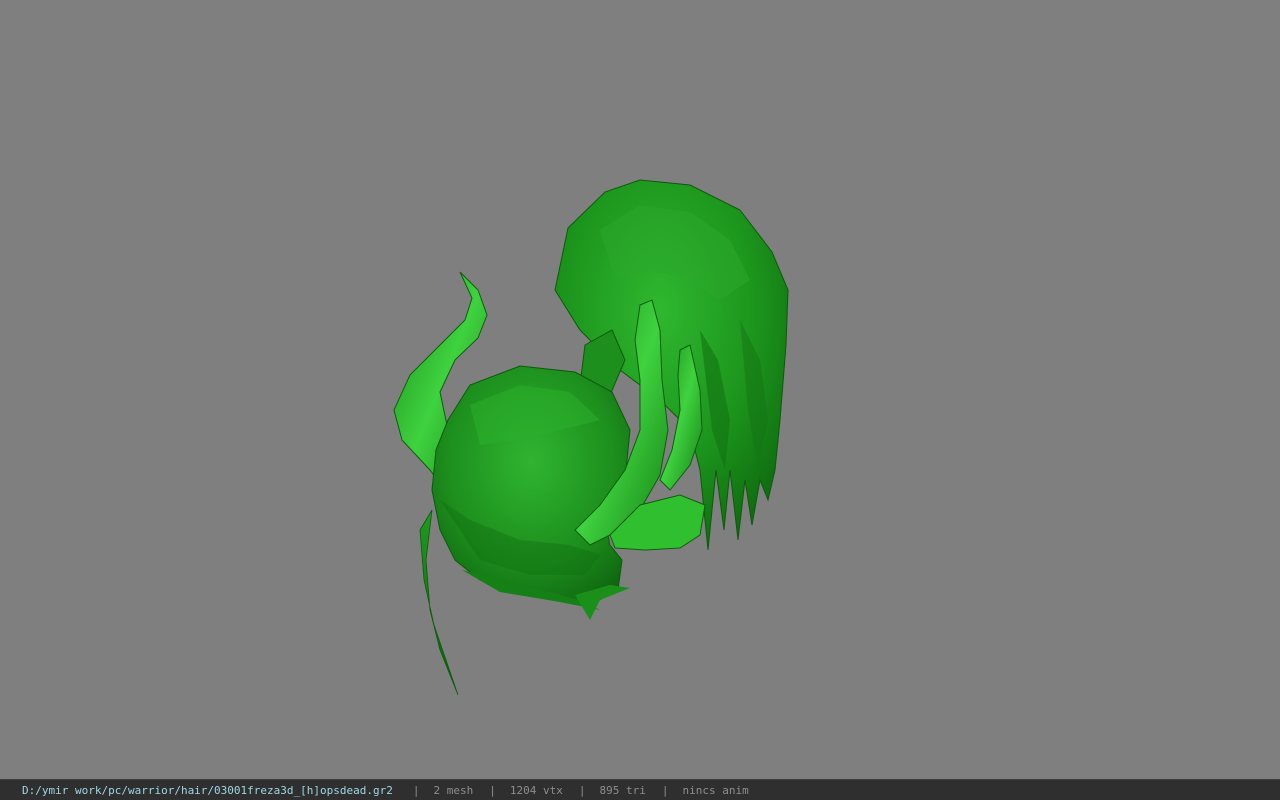 This screenshot has height=800, width=1280. Describe the element at coordinates (715, 790) in the screenshot. I see `animation-status: nincs anim` at that location.